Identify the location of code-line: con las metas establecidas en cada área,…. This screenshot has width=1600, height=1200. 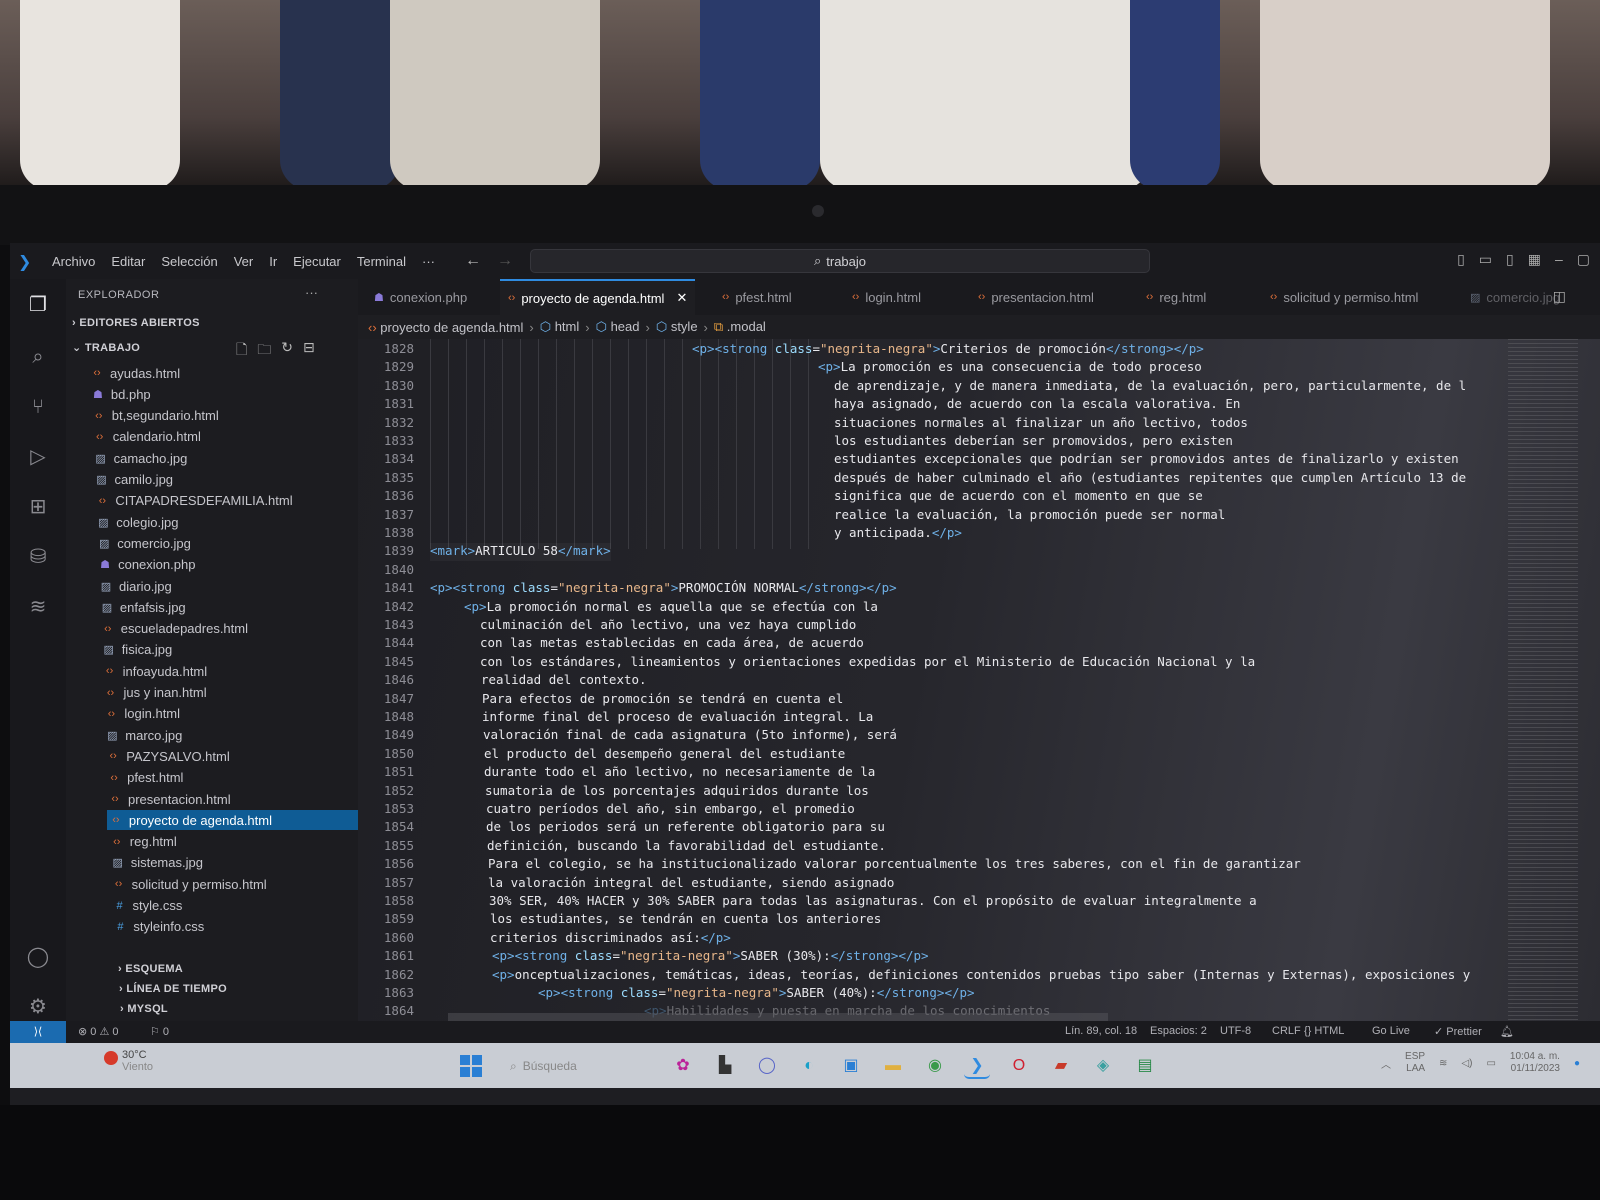
(672, 644).